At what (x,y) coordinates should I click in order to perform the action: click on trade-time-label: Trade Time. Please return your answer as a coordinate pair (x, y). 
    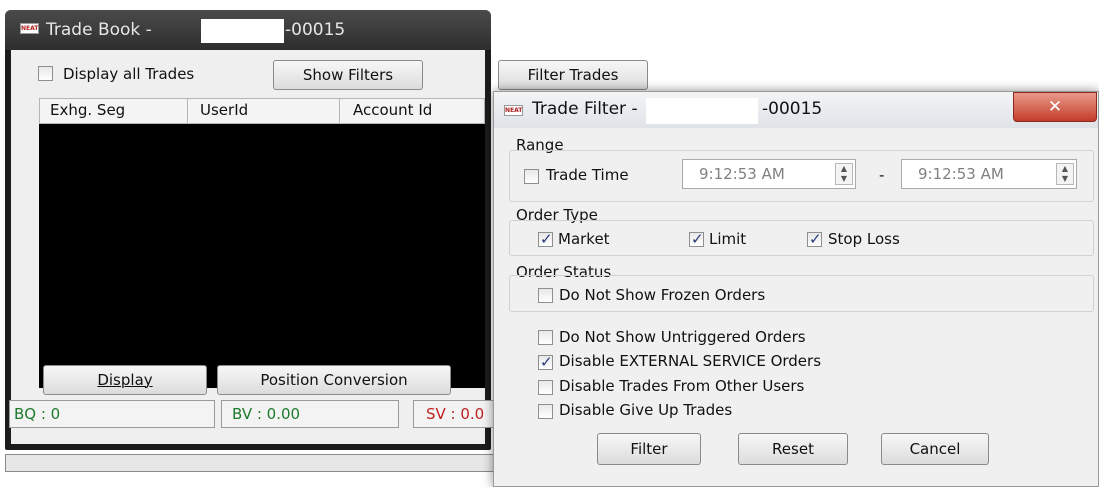
    Looking at the image, I should click on (587, 175).